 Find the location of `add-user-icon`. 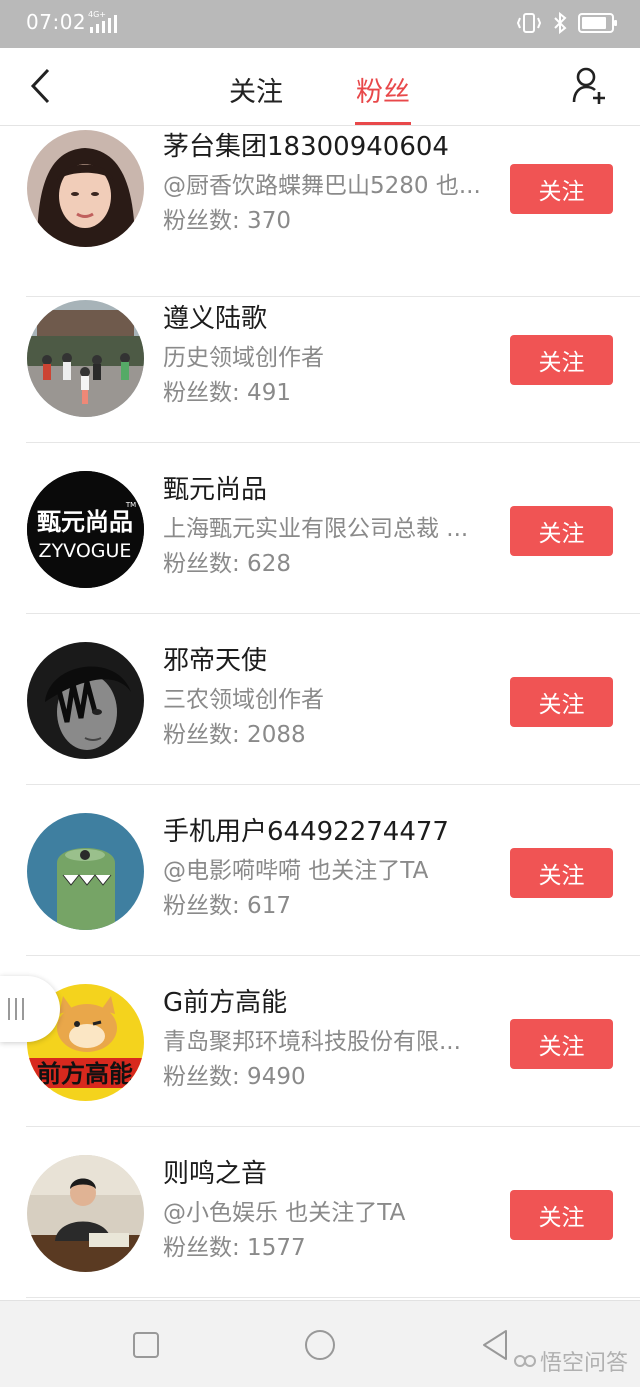

add-user-icon is located at coordinates (588, 85).